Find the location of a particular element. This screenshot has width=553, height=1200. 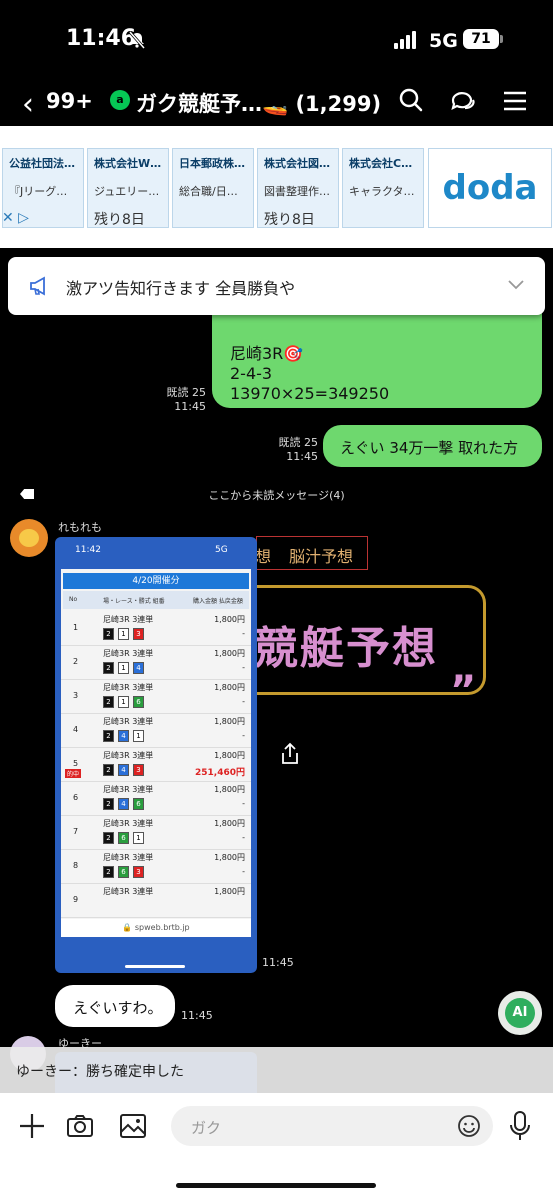

menu-icon is located at coordinates (515, 101).